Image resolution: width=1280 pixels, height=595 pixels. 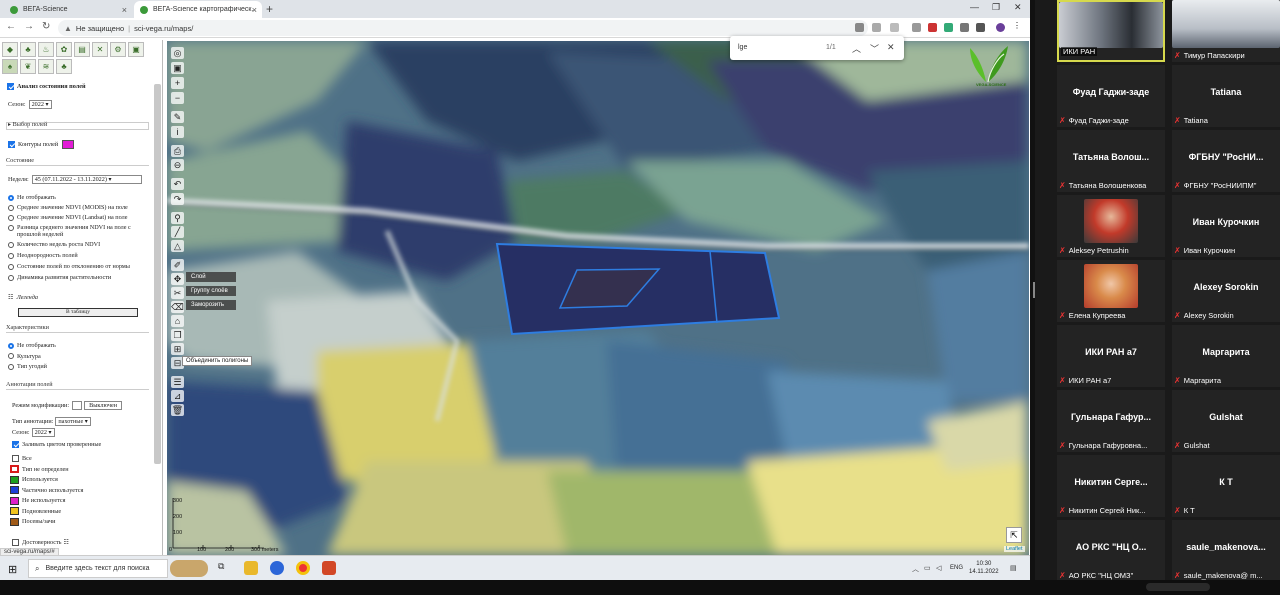 I want to click on lock-icon: ⌂, so click(x=177, y=321).